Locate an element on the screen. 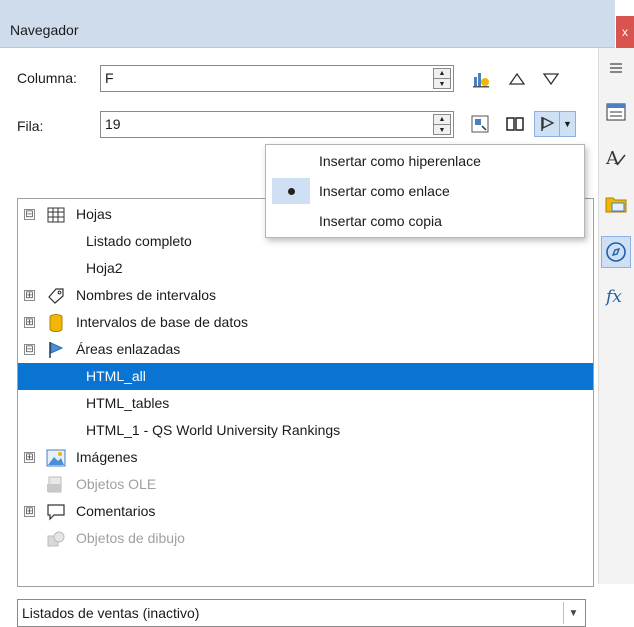 This screenshot has width=634, height=627. tree-item-imagenes: ⊞ Imágenes is located at coordinates (305, 457).